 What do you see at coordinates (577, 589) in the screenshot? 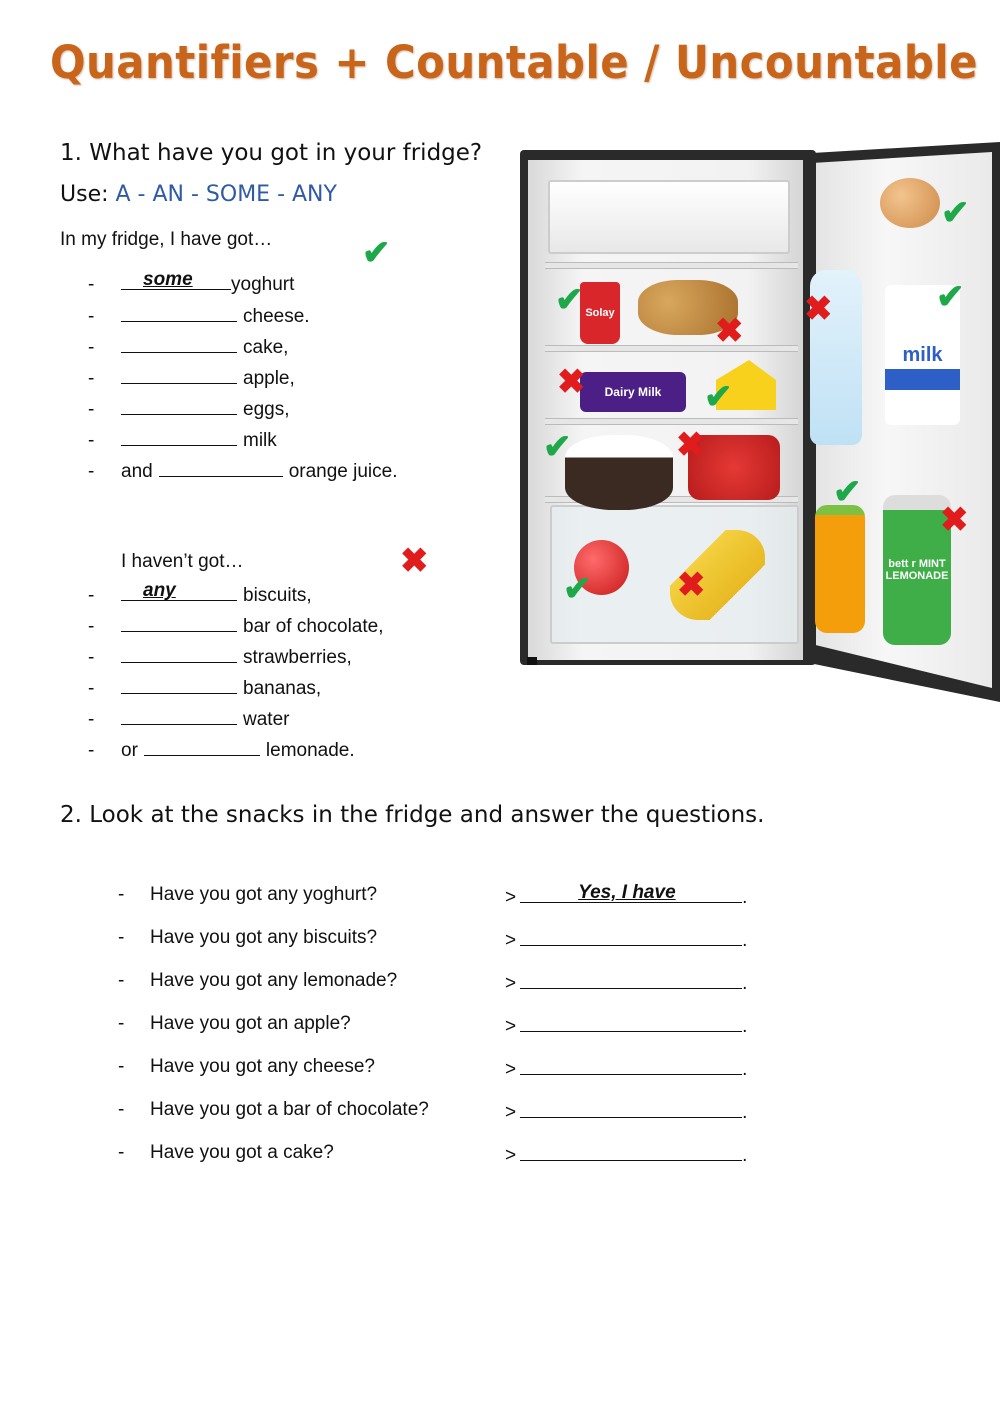
I see `apple-check-icon: ✔` at bounding box center [577, 589].